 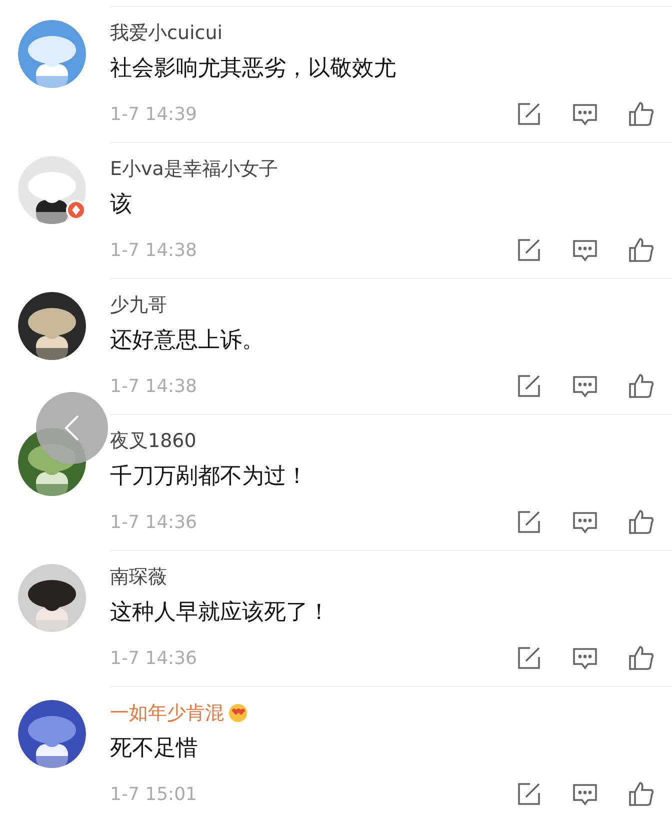 What do you see at coordinates (220, 612) in the screenshot?
I see `comment-text: 这种人早就应该死了！` at bounding box center [220, 612].